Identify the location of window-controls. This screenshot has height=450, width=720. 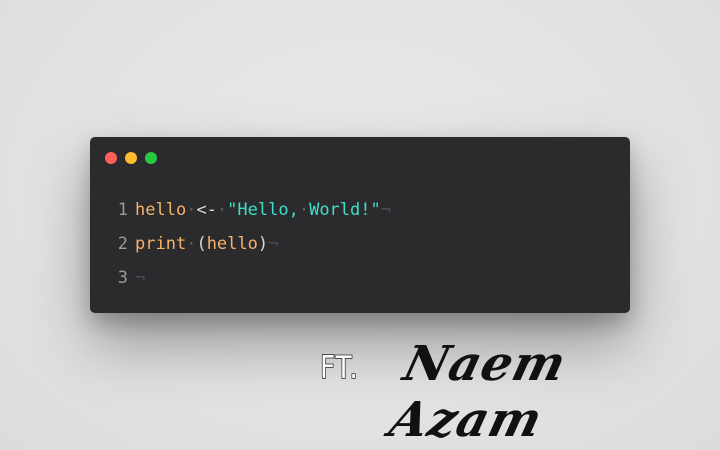
(131, 158).